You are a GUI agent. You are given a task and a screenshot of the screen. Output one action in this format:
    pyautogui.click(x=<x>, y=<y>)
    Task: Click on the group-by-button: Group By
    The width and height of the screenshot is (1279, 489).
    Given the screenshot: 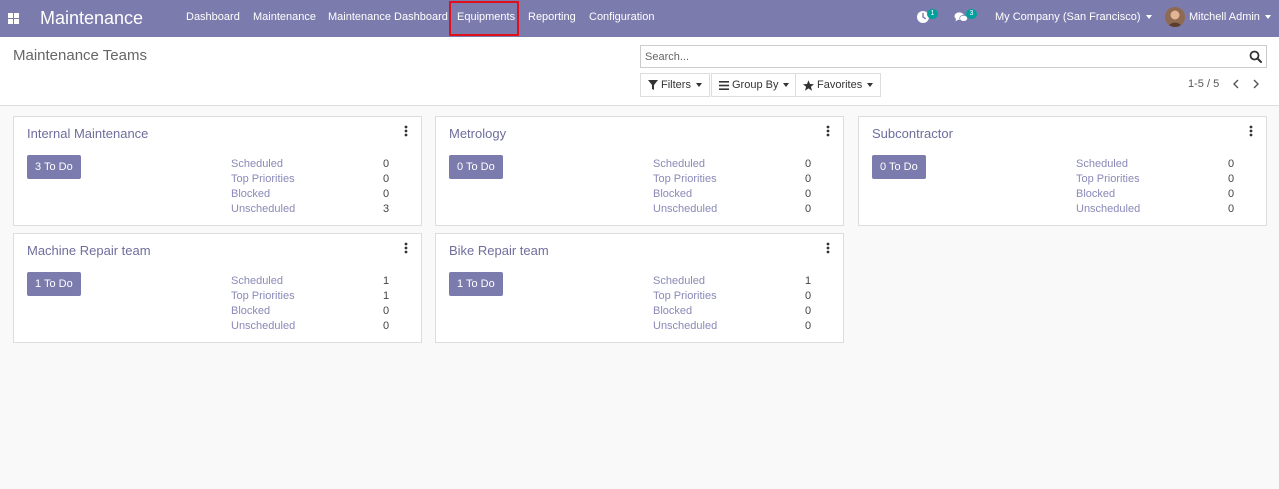 What is the action you would take?
    pyautogui.click(x=754, y=85)
    